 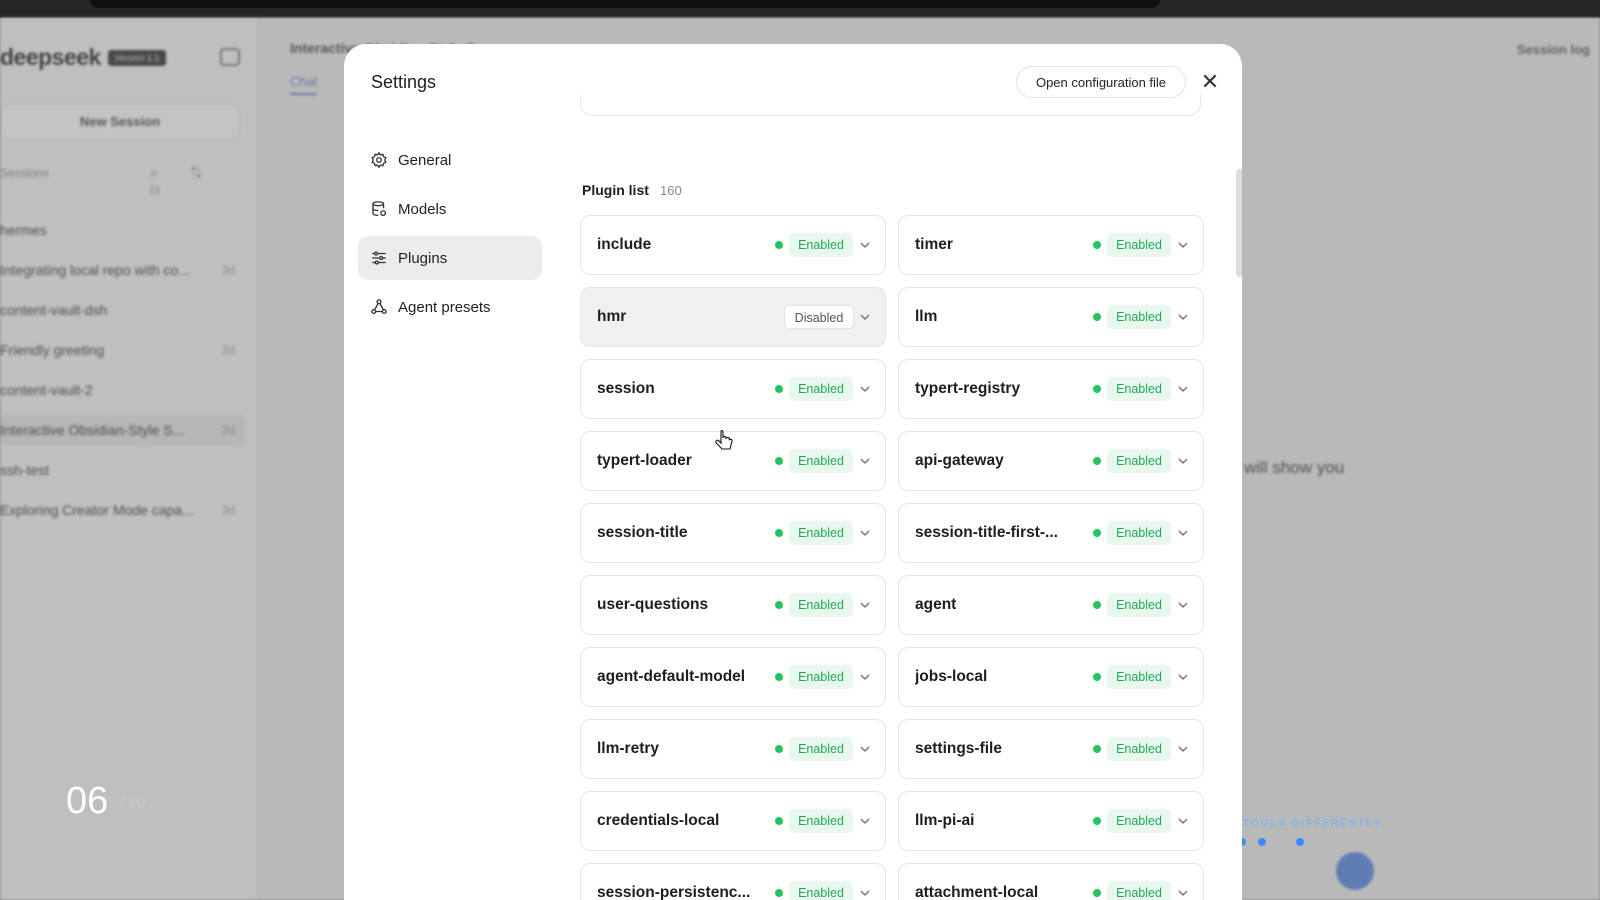 What do you see at coordinates (733, 821) in the screenshot?
I see `plugin-card: credentials-local Enabled` at bounding box center [733, 821].